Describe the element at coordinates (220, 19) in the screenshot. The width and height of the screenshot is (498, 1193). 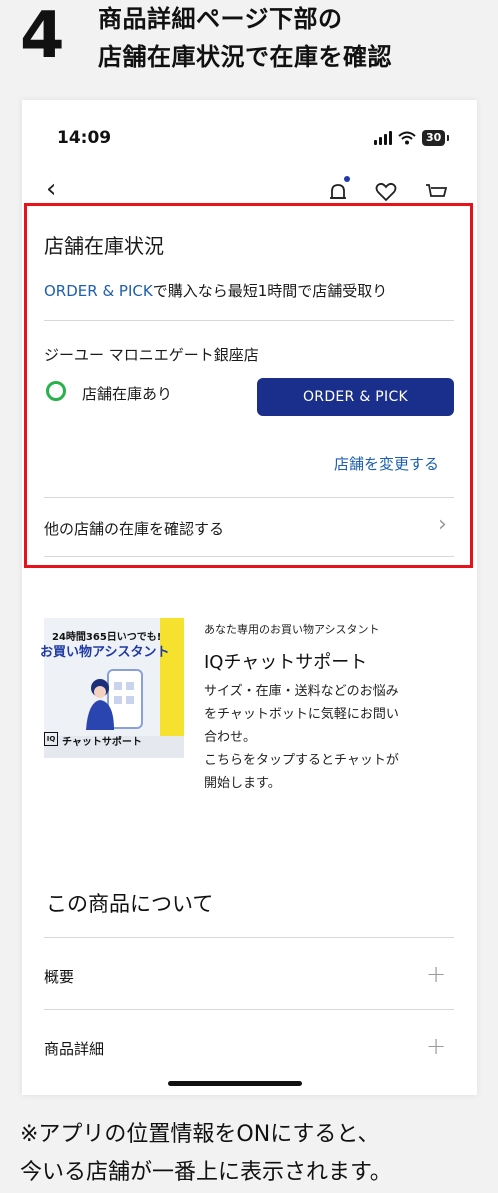
I see `step-title-line1: 商品詳細ページ下部の` at that location.